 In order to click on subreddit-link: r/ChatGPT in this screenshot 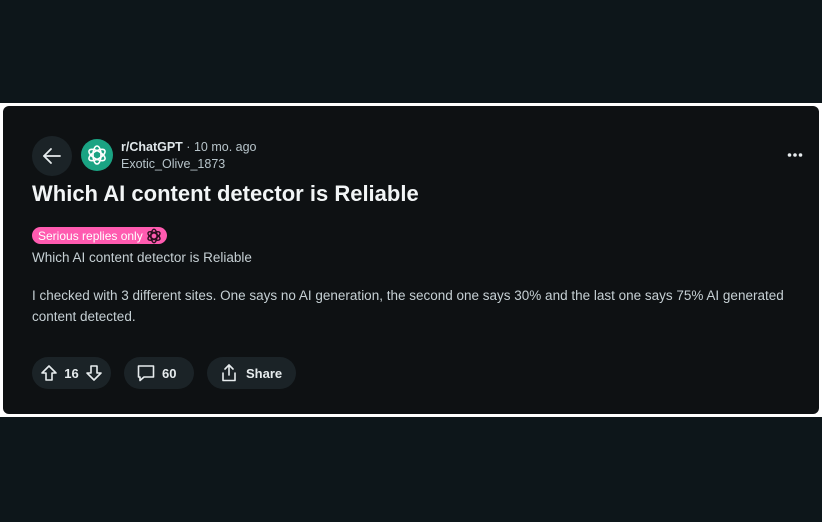, I will do `click(152, 147)`.